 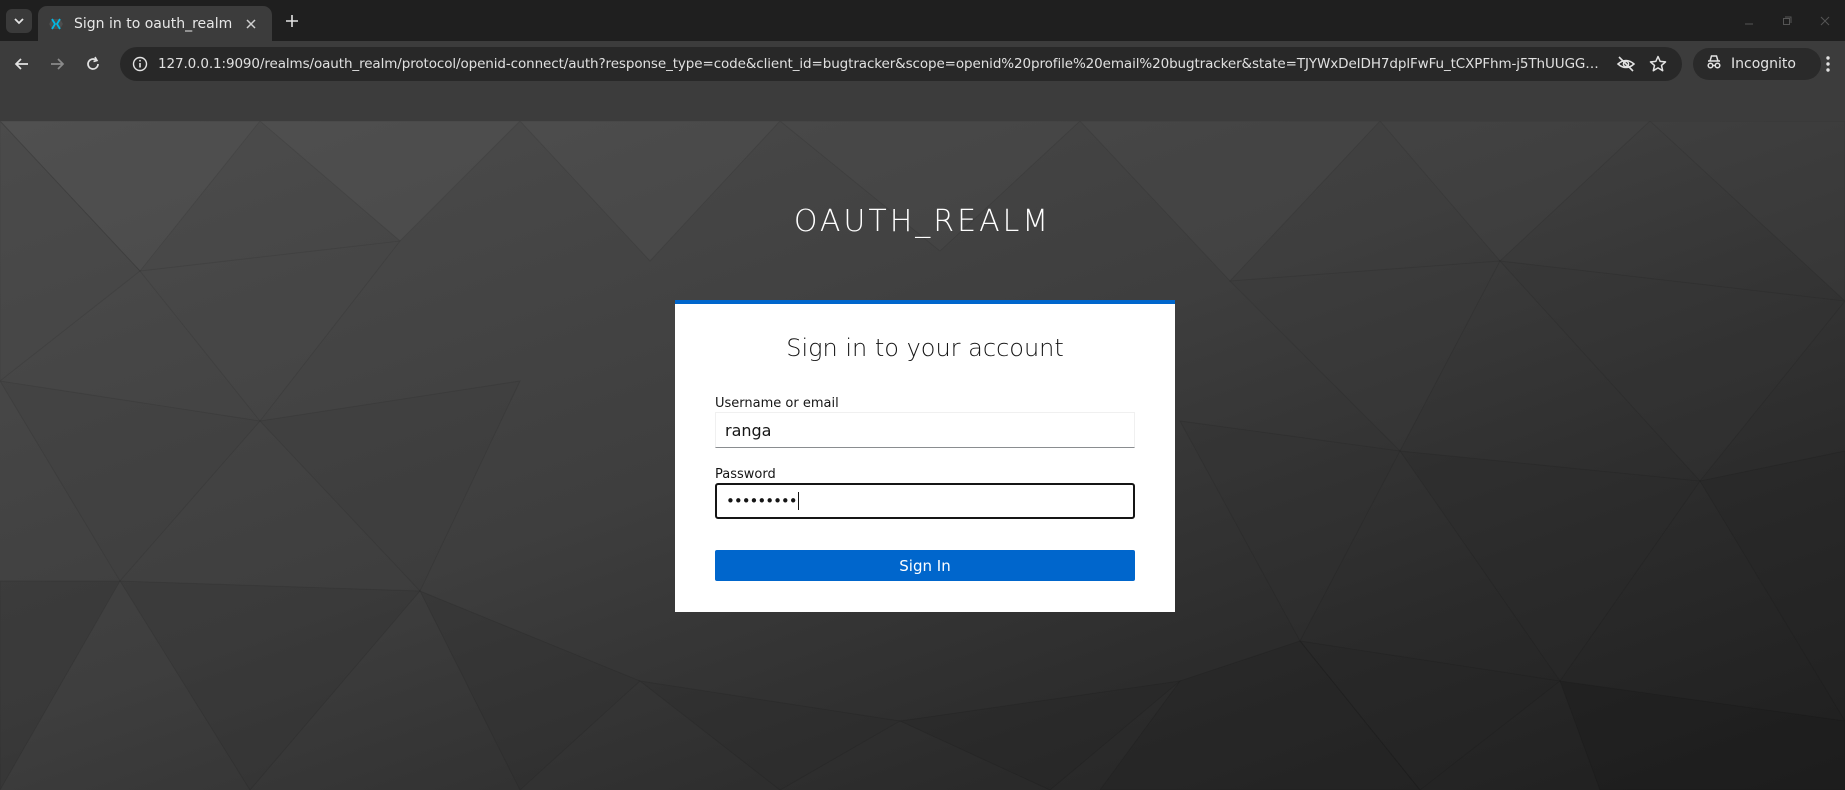 I want to click on eye-off-icon, so click(x=1626, y=64).